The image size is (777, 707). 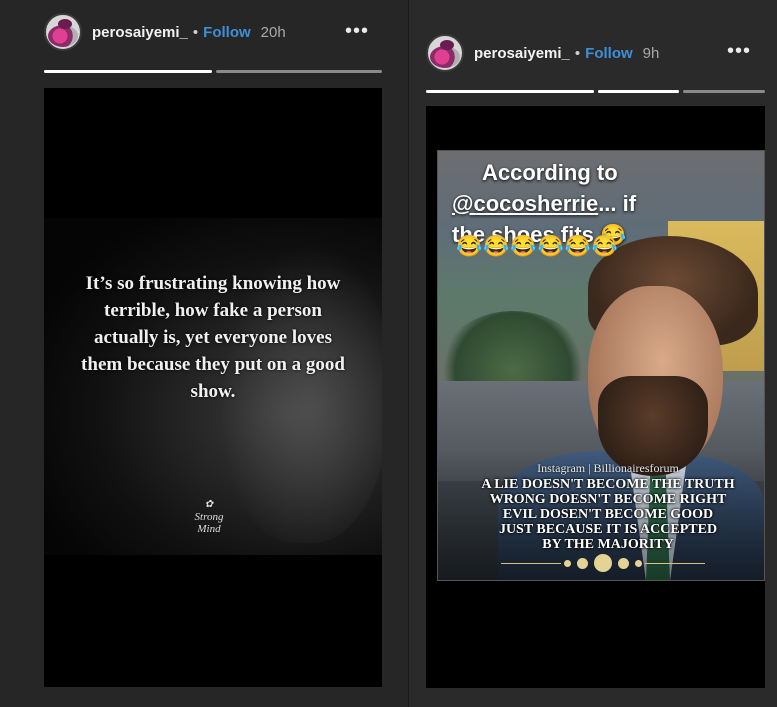 I want to click on signature-logo: ✿ Strong Mind, so click(x=209, y=517).